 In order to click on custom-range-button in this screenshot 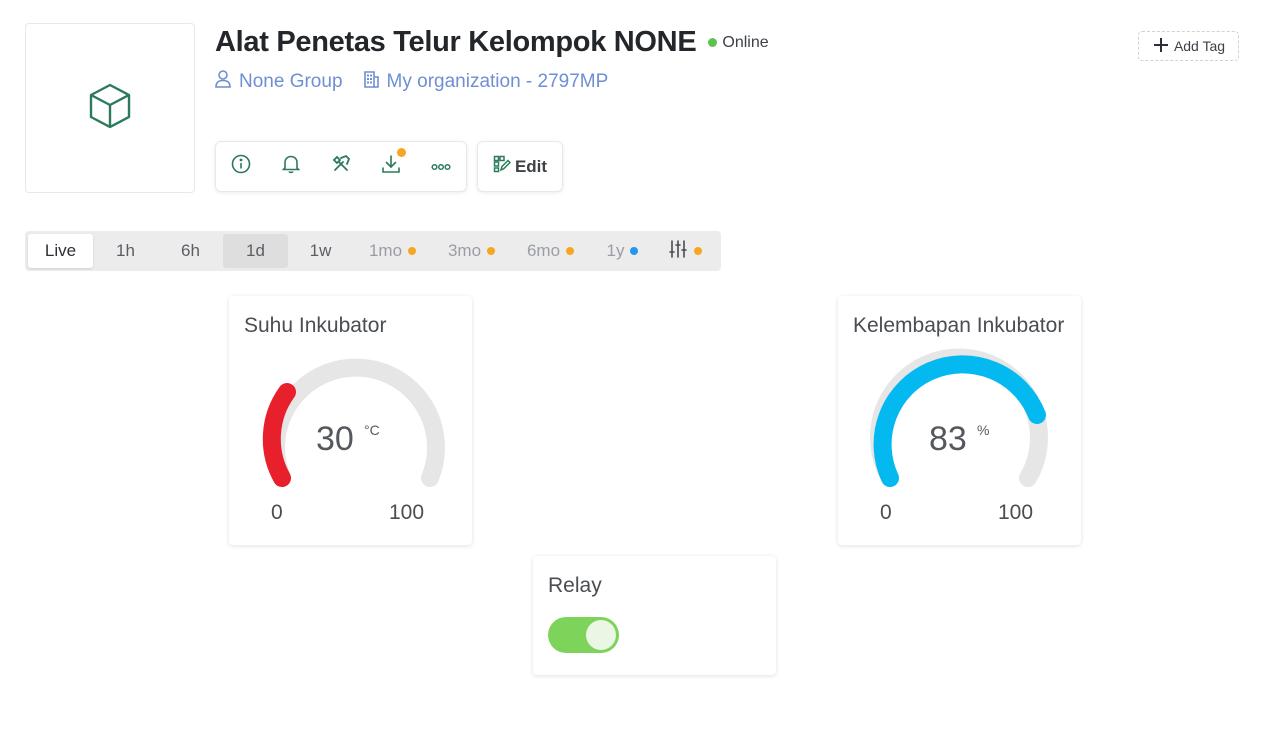, I will do `click(685, 251)`.